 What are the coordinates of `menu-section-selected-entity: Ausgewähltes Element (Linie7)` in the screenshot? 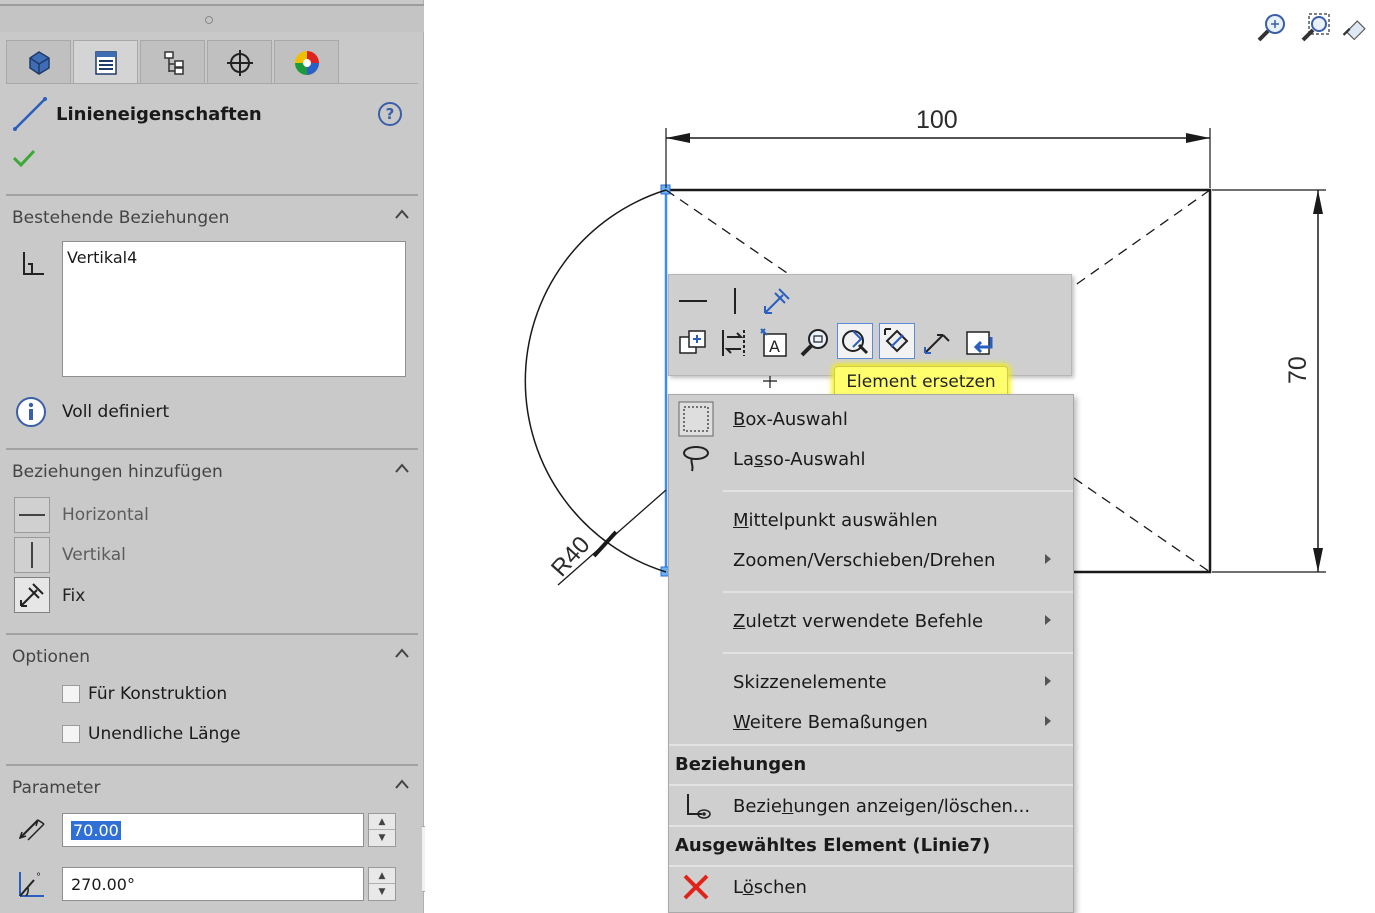 It's located at (871, 844).